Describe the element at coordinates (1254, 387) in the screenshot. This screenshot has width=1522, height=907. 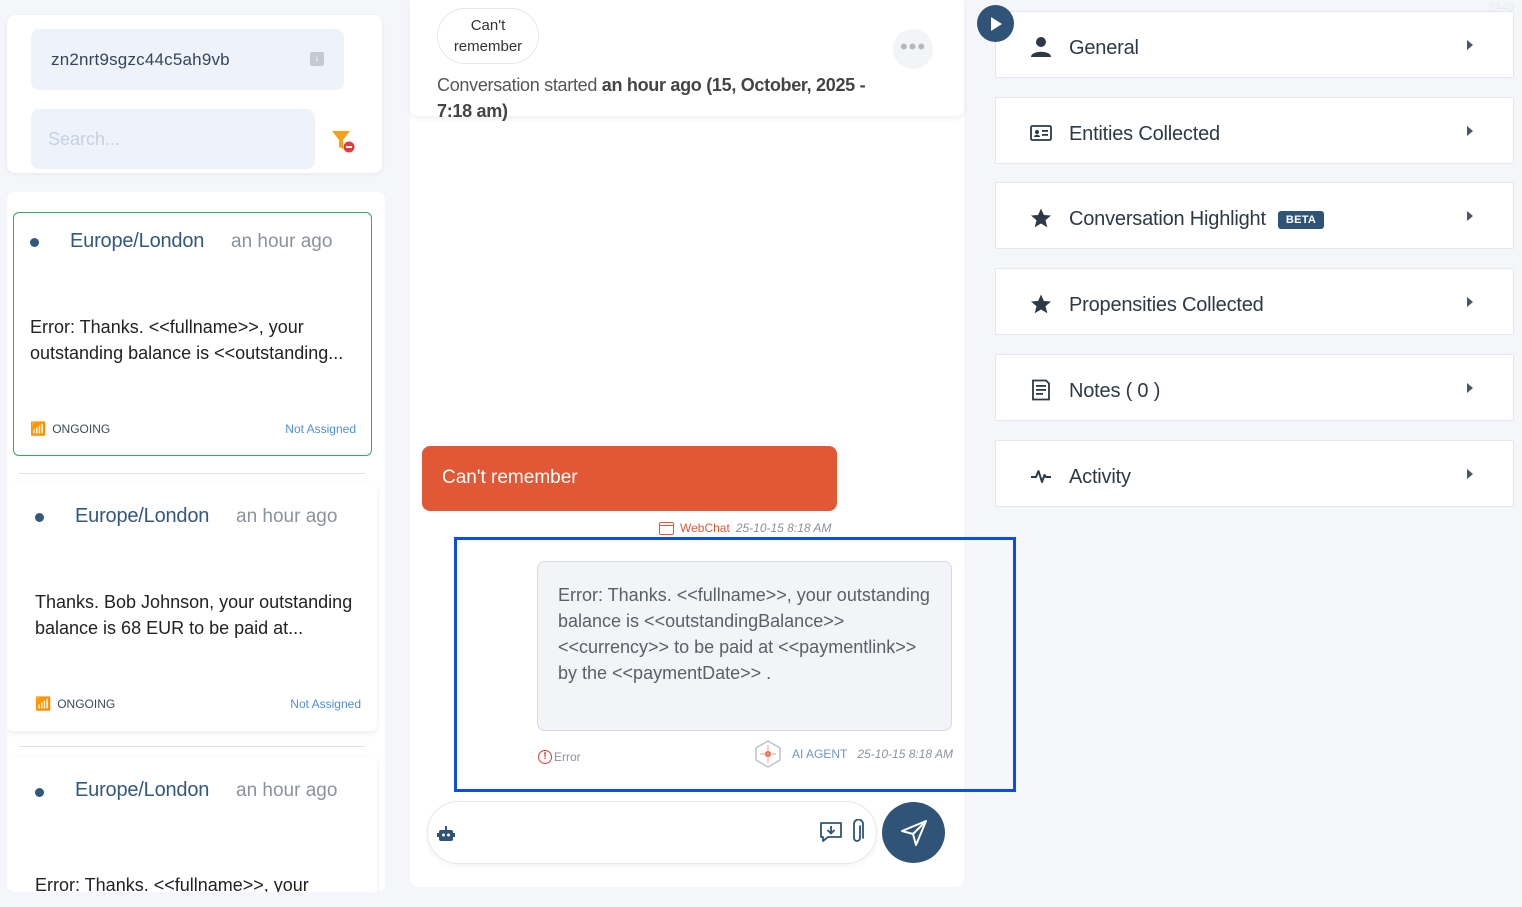
I see `section-notes: Notes ( 0 )` at that location.